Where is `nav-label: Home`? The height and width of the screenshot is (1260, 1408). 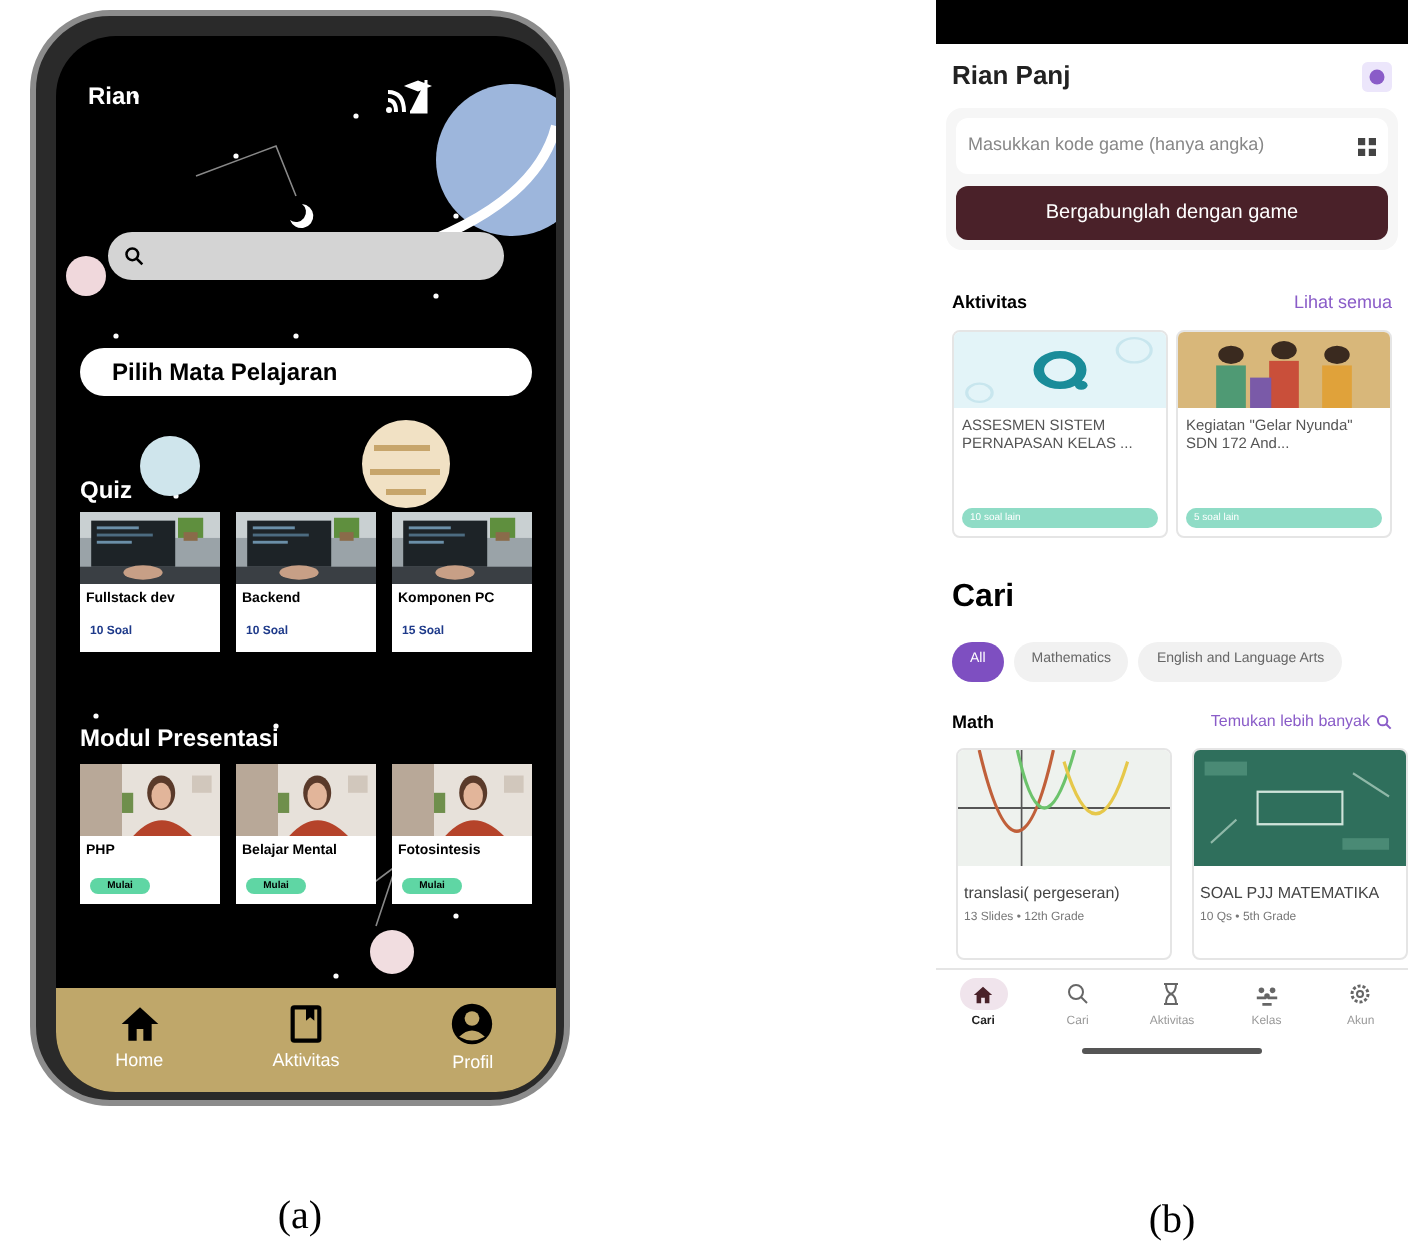
nav-label: Home is located at coordinates (139, 1061).